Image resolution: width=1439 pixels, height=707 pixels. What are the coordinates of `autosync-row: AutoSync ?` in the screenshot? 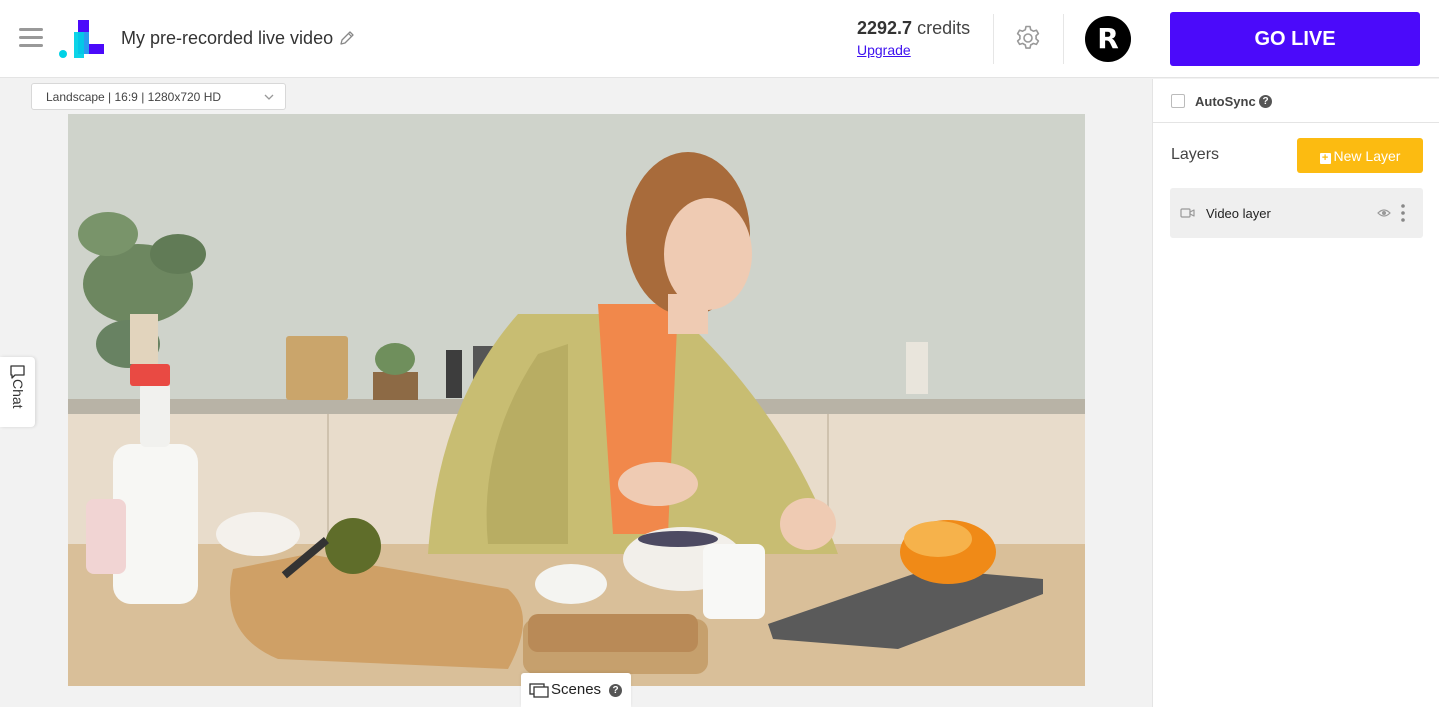 It's located at (1296, 101).